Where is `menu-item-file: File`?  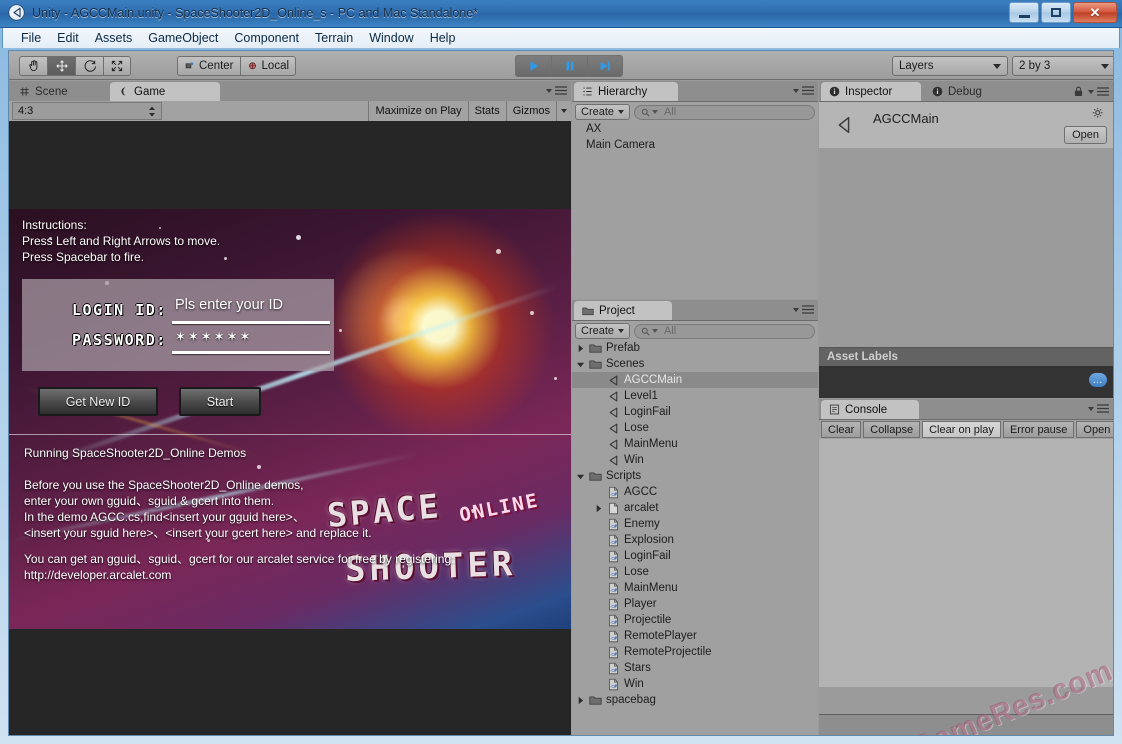
menu-item-file: File is located at coordinates (31, 38).